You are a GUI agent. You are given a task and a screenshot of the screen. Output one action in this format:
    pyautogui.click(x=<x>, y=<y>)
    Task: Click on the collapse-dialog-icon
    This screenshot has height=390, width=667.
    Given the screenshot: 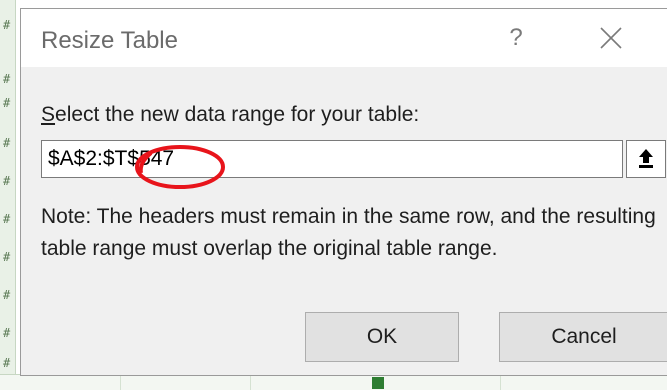 What is the action you would take?
    pyautogui.click(x=646, y=158)
    